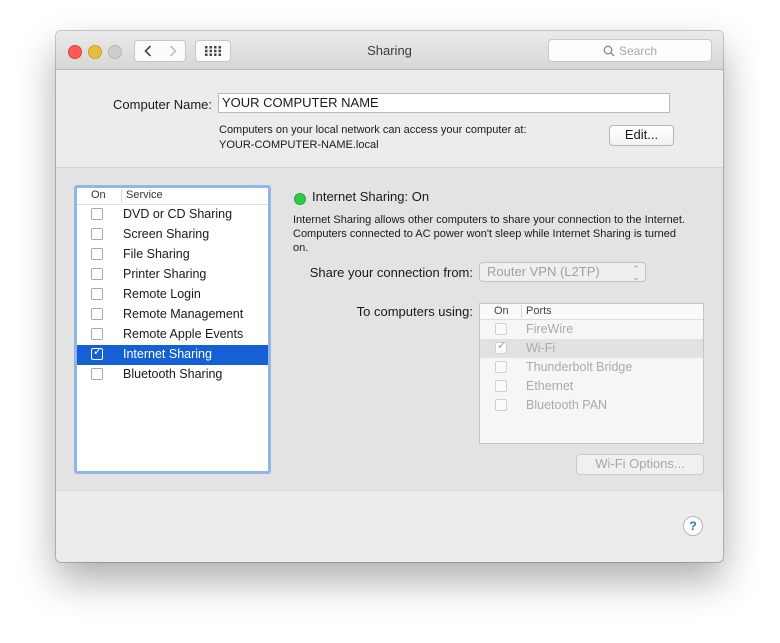 Image resolution: width=780 pixels, height=643 pixels. Describe the element at coordinates (414, 311) in the screenshot. I see `to-computers-label: To computers using:` at that location.